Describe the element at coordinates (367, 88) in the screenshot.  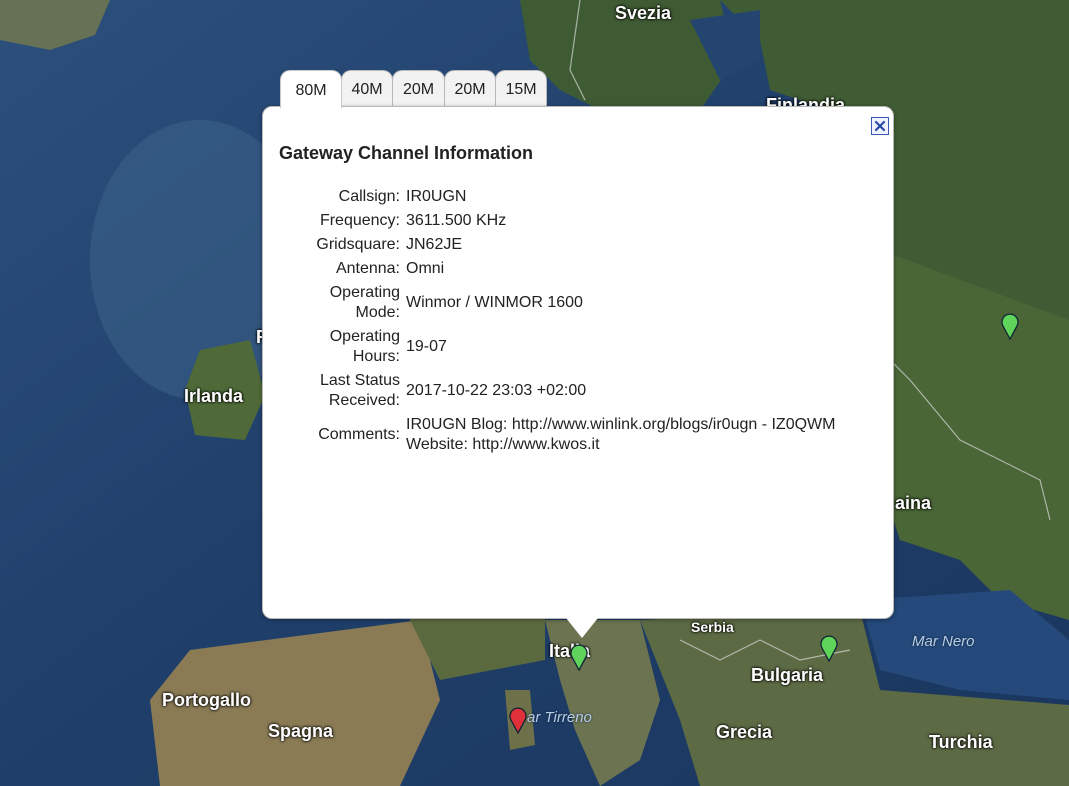
I see `tab-40m: 40M` at that location.